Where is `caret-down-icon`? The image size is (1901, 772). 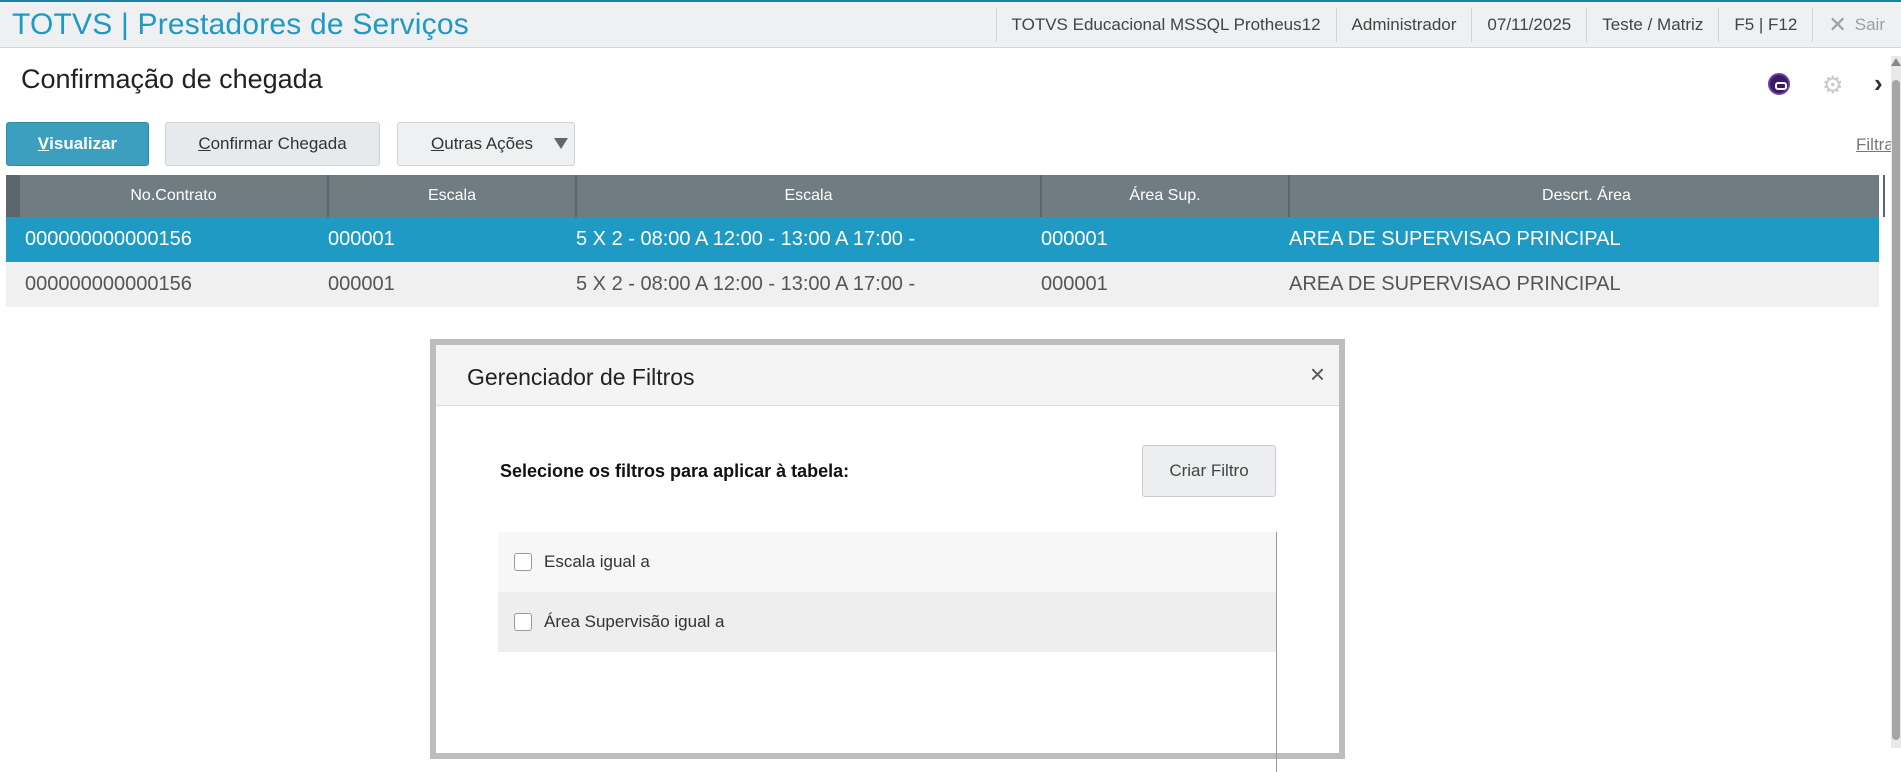
caret-down-icon is located at coordinates (561, 143).